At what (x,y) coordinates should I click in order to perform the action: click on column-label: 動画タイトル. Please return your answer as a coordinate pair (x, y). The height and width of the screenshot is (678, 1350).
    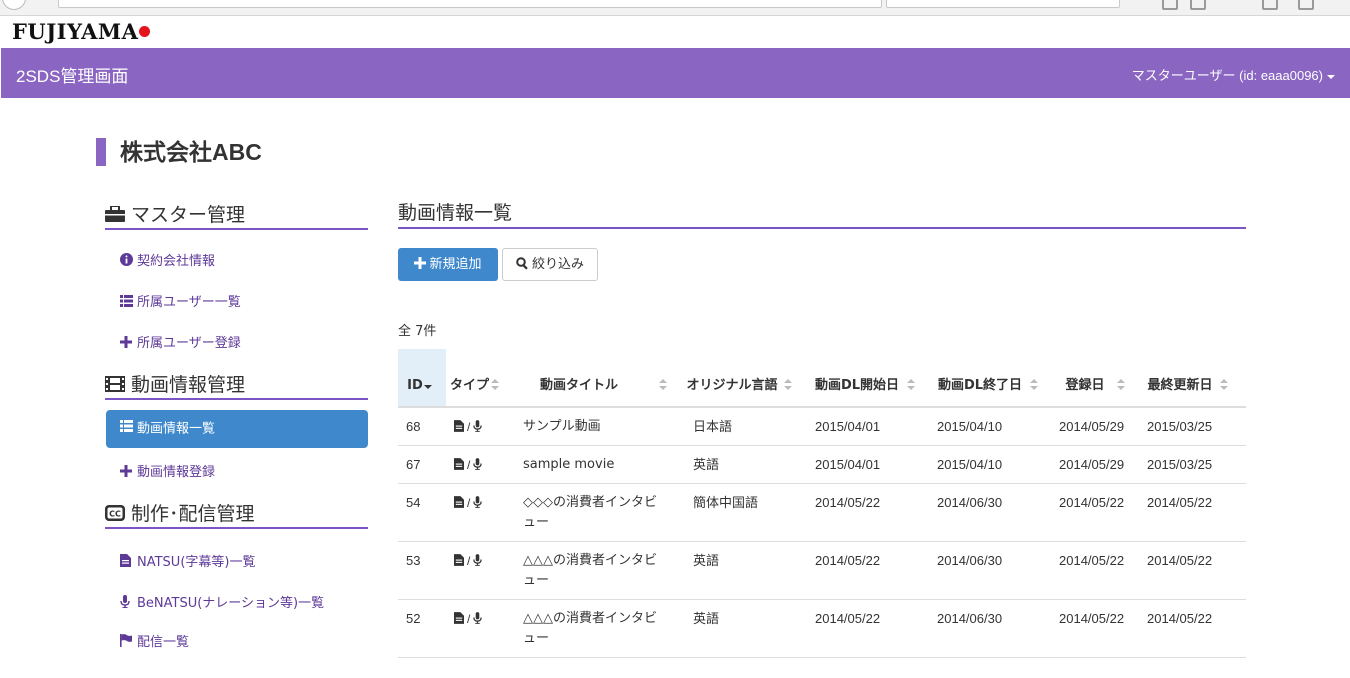
    Looking at the image, I should click on (578, 385).